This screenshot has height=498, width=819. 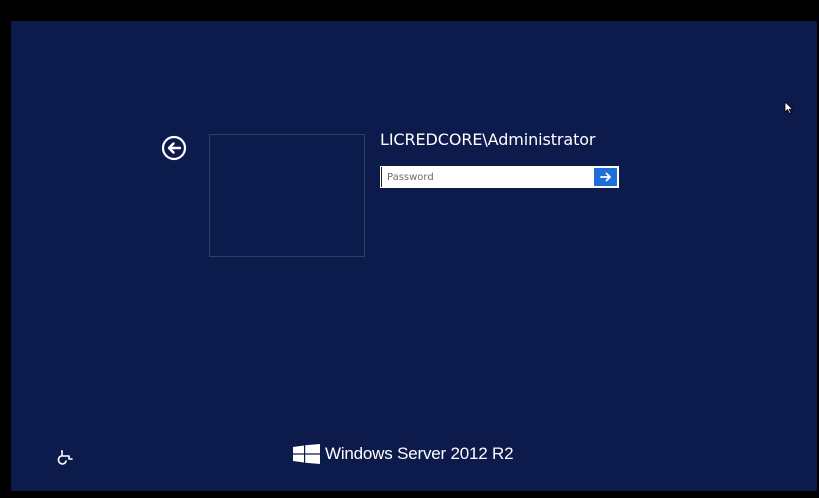 What do you see at coordinates (486, 177) in the screenshot?
I see `password-input` at bounding box center [486, 177].